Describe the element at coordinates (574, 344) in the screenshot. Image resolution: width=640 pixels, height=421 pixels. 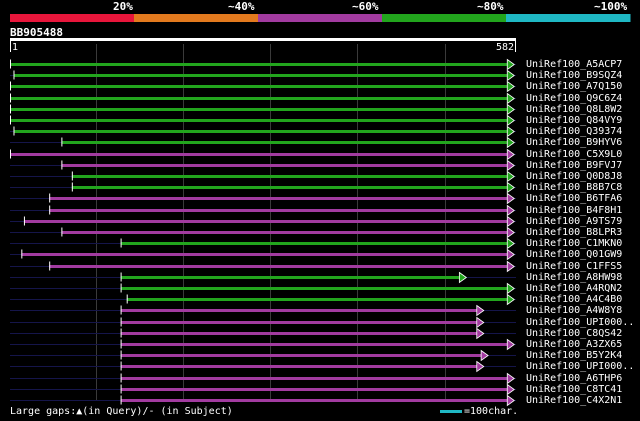
I see `hit-label: UniRef100_A3ZX65` at that location.